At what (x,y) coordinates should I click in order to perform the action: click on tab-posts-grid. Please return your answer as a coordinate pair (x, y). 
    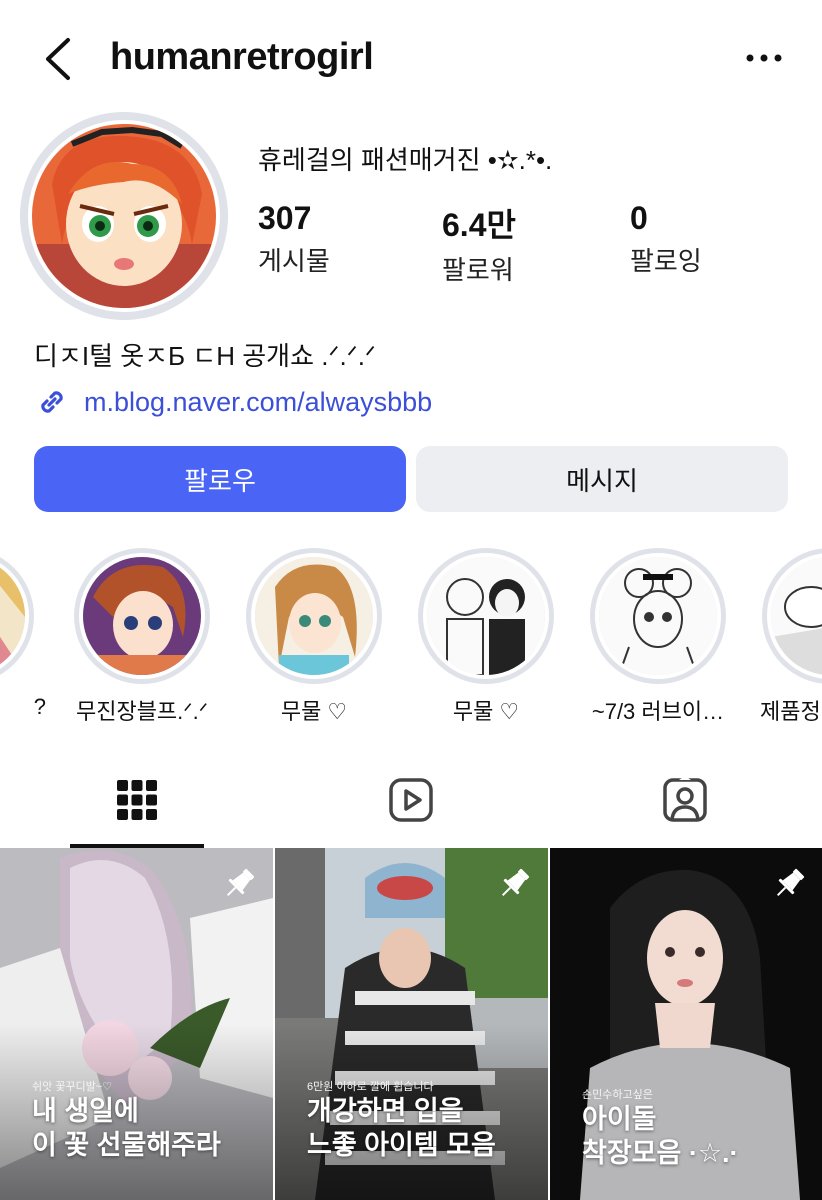
    Looking at the image, I should click on (137, 800).